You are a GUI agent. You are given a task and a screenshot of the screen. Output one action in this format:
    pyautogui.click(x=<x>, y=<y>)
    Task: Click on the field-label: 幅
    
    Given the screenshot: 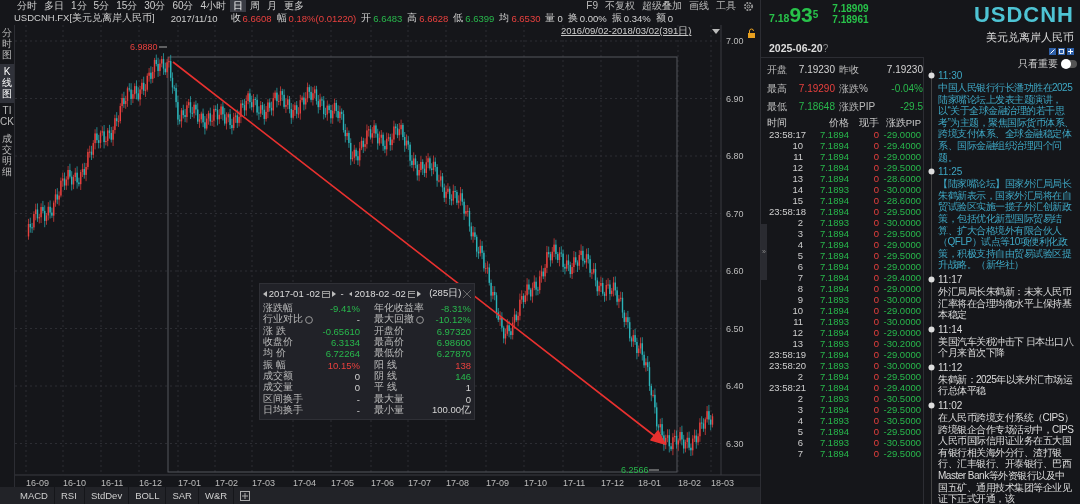 What is the action you would take?
    pyautogui.click(x=281, y=18)
    